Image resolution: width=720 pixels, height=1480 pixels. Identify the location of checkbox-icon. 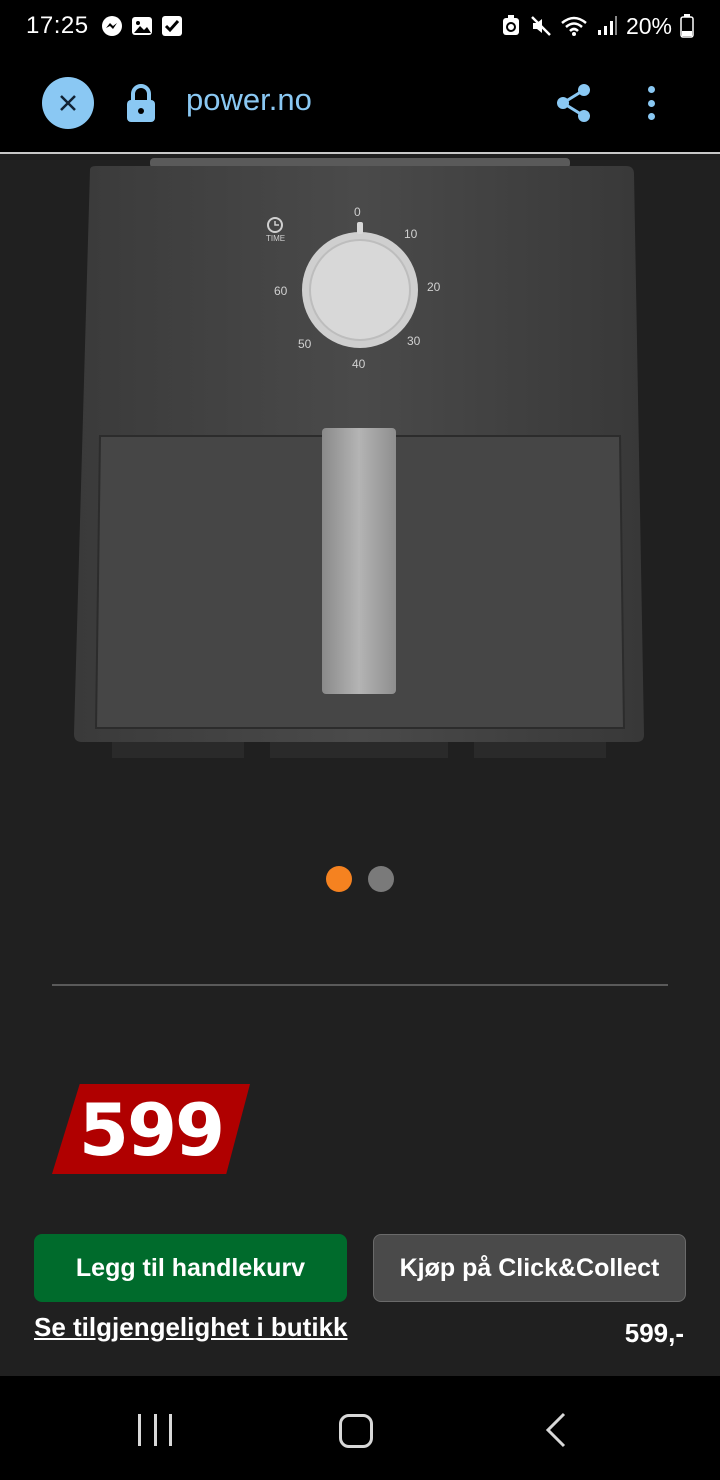
(172, 26).